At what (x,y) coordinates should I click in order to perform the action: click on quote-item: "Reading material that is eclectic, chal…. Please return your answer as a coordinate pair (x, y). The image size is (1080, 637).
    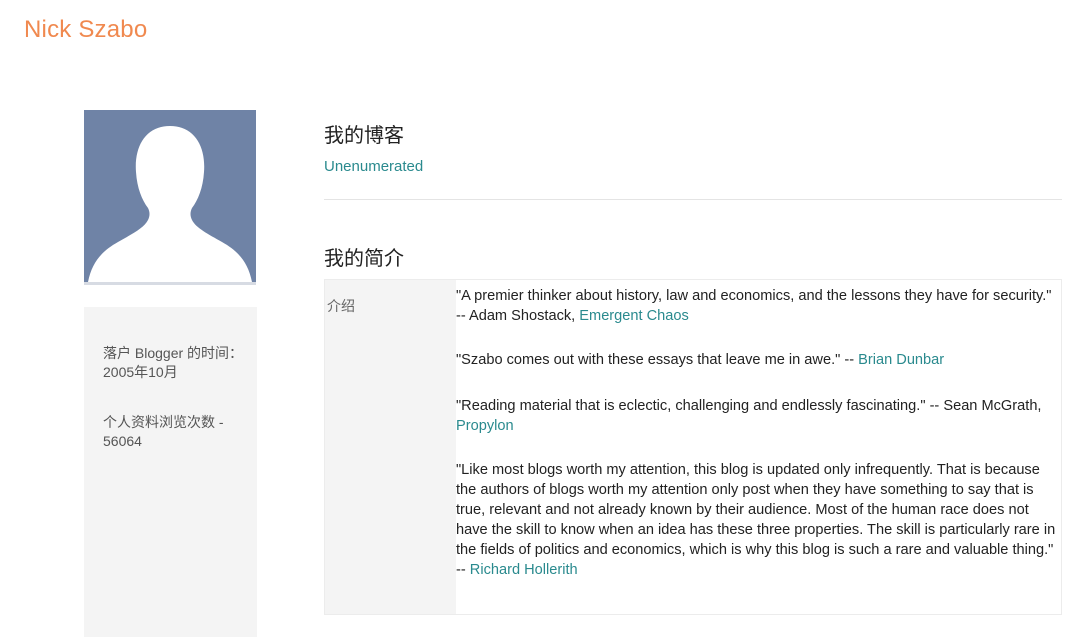
    Looking at the image, I should click on (756, 416).